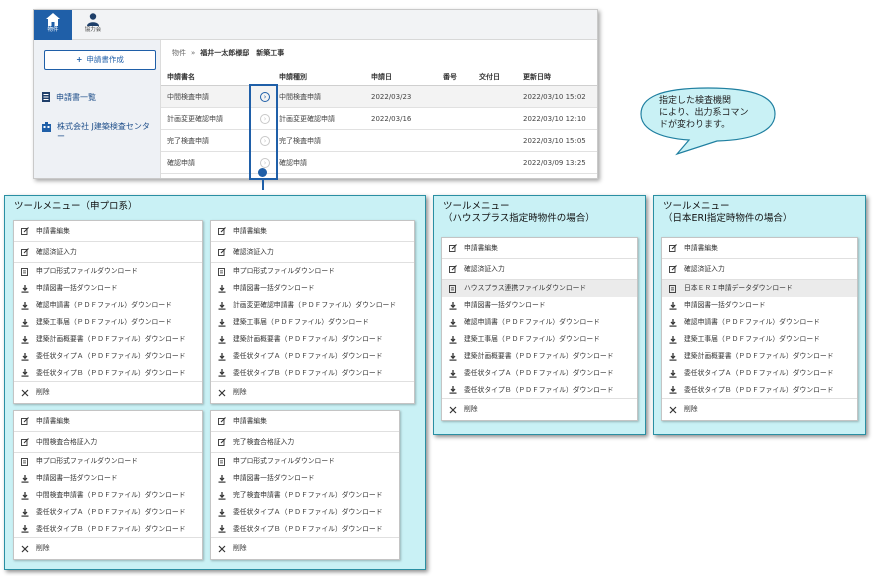 This screenshot has width=876, height=576. I want to click on col-header-name: 申請書名, so click(181, 77).